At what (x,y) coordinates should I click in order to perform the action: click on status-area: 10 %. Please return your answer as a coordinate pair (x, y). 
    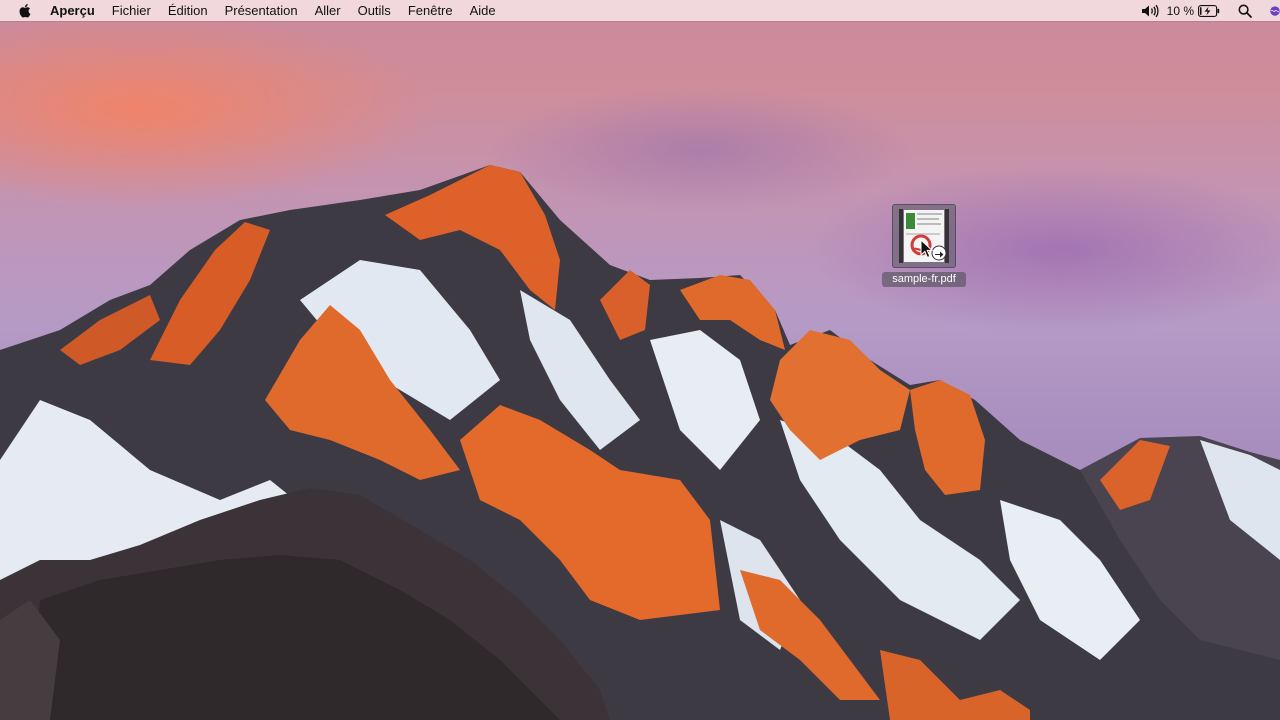
    Looking at the image, I should click on (1210, 10).